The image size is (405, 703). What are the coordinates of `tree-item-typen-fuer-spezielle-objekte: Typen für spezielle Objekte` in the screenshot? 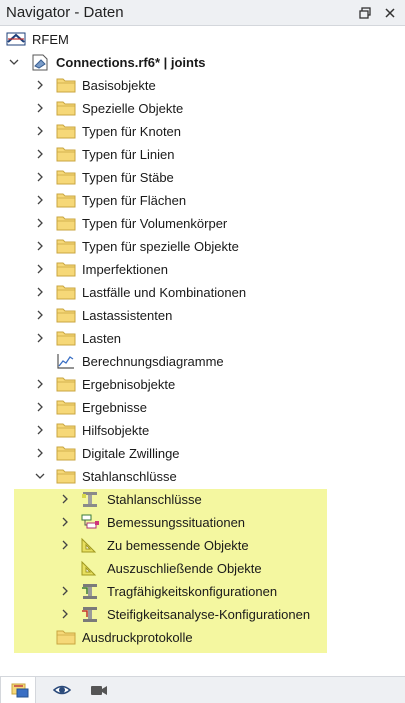 It's located at (202, 246).